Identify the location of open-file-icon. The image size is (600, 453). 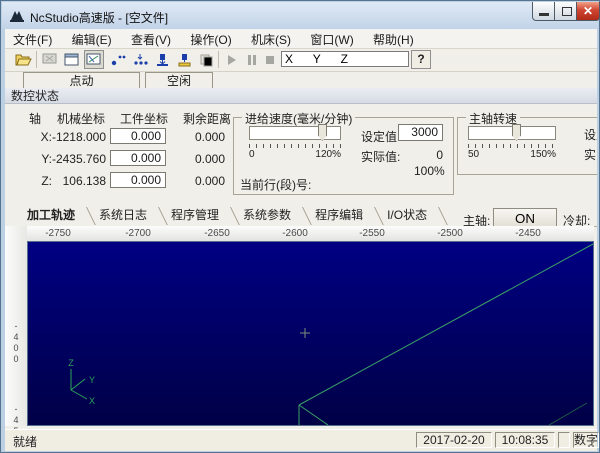
(23, 59).